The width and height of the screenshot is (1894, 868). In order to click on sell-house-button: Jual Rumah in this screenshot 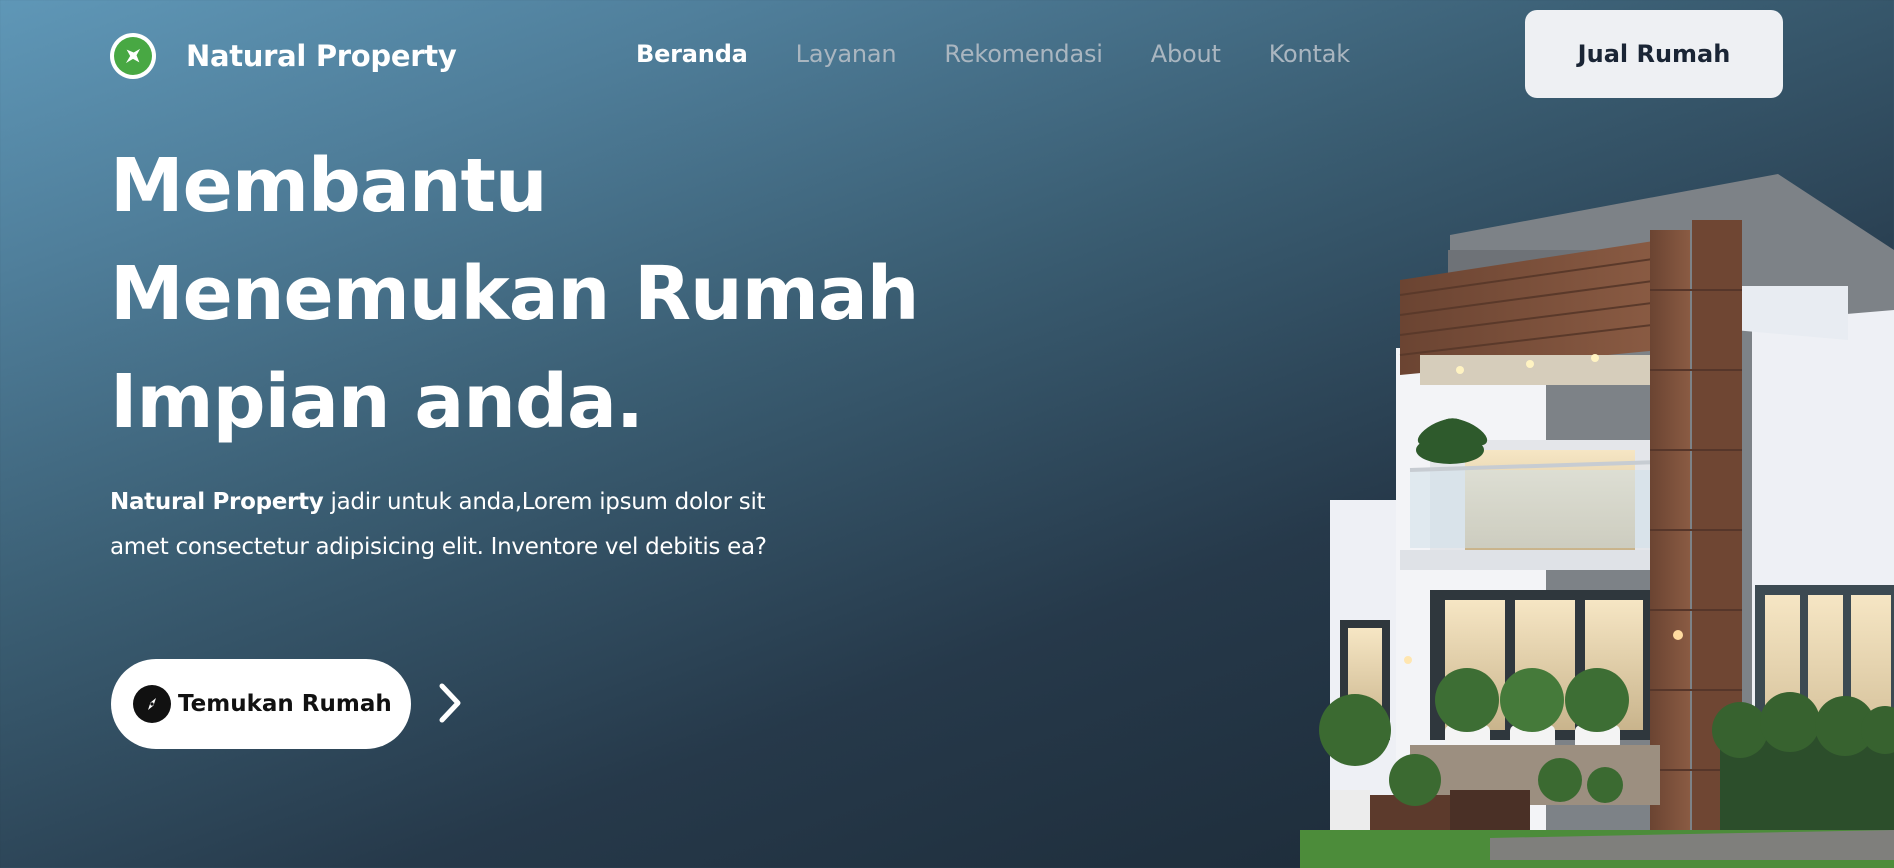, I will do `click(1654, 54)`.